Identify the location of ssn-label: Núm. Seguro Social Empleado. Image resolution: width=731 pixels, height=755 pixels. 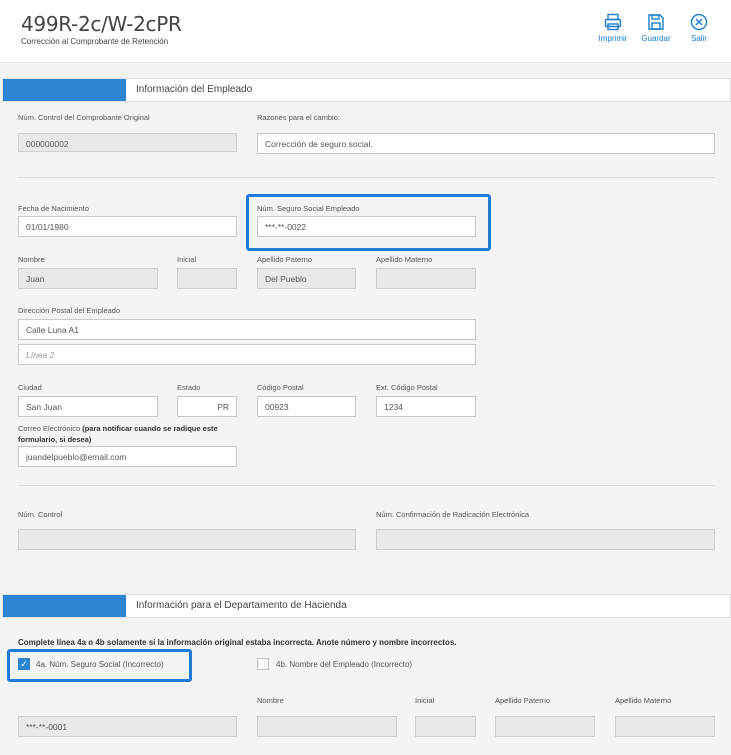
(308, 208).